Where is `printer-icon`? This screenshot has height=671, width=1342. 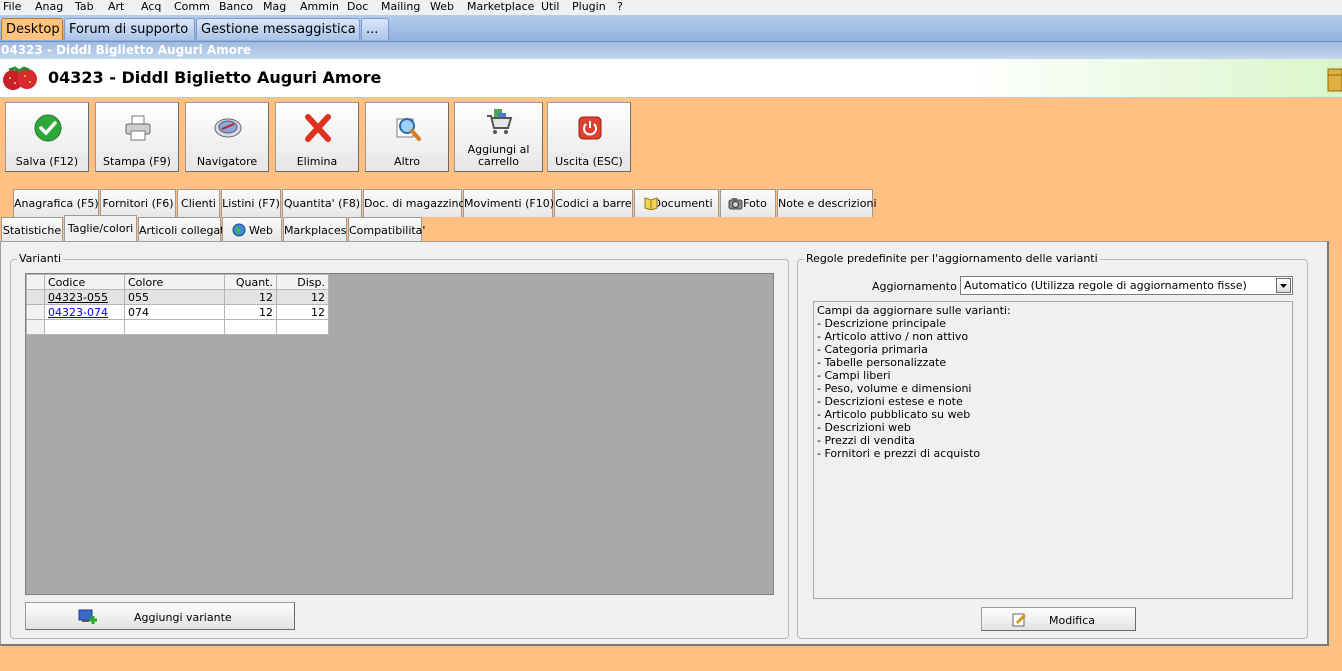 printer-icon is located at coordinates (138, 128).